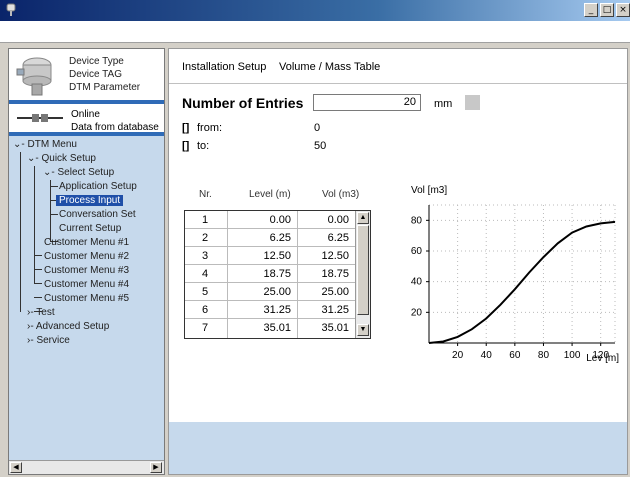 Image resolution: width=630 pixels, height=477 pixels. What do you see at coordinates (270, 310) in the screenshot?
I see `table-row: 6 31.25 31.25` at bounding box center [270, 310].